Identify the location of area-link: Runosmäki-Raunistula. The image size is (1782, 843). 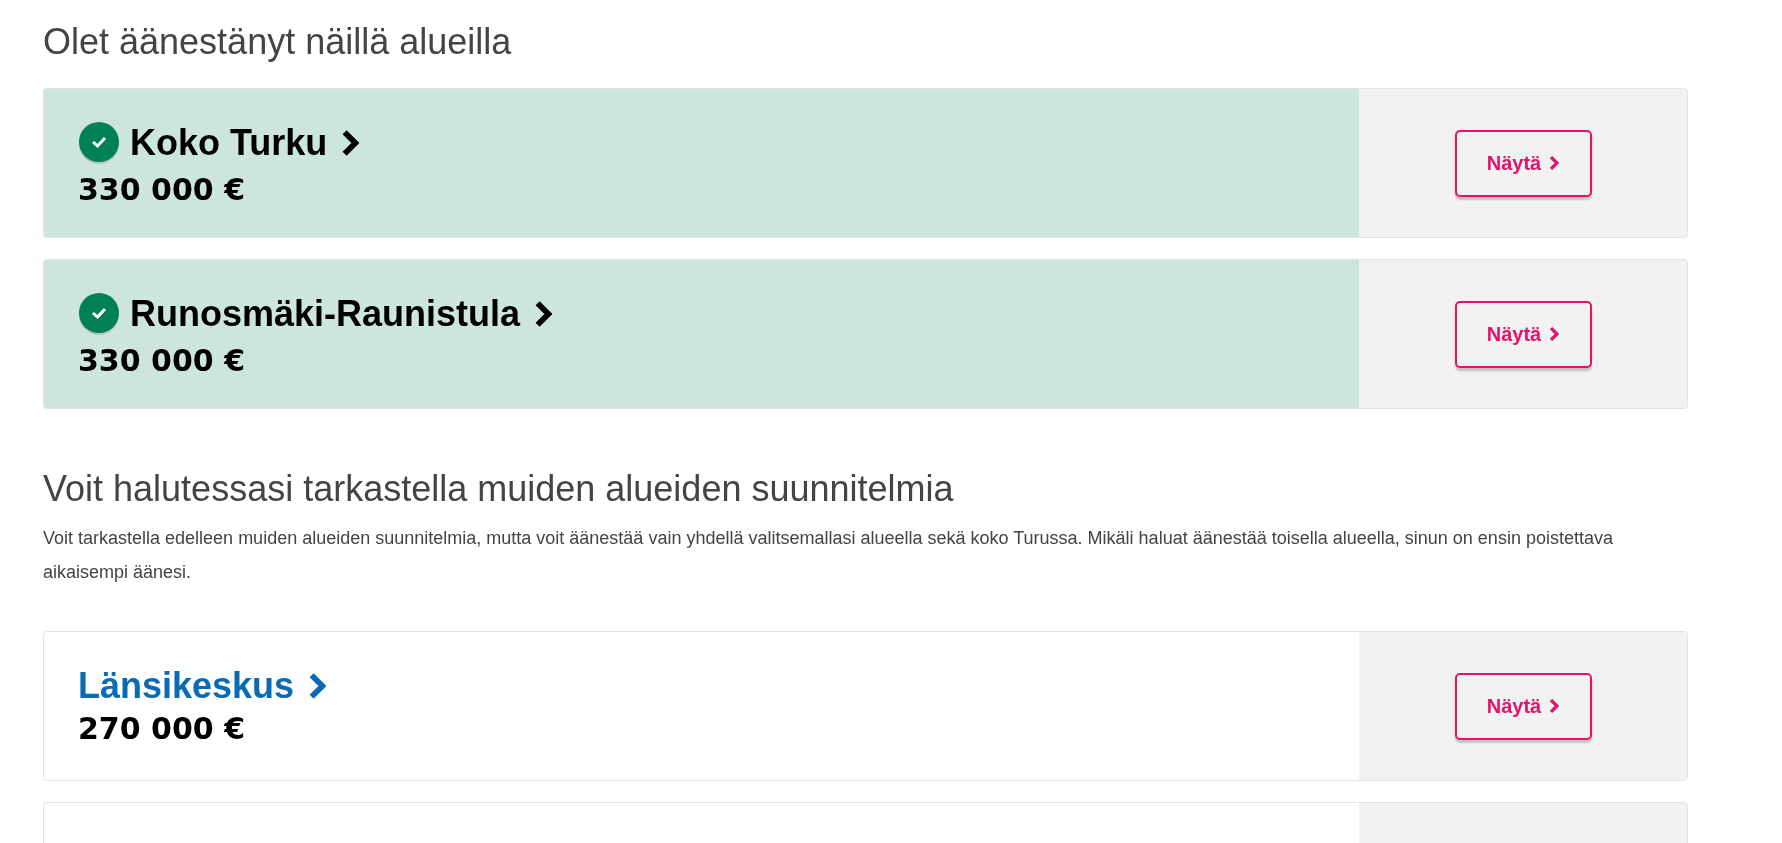
(341, 314).